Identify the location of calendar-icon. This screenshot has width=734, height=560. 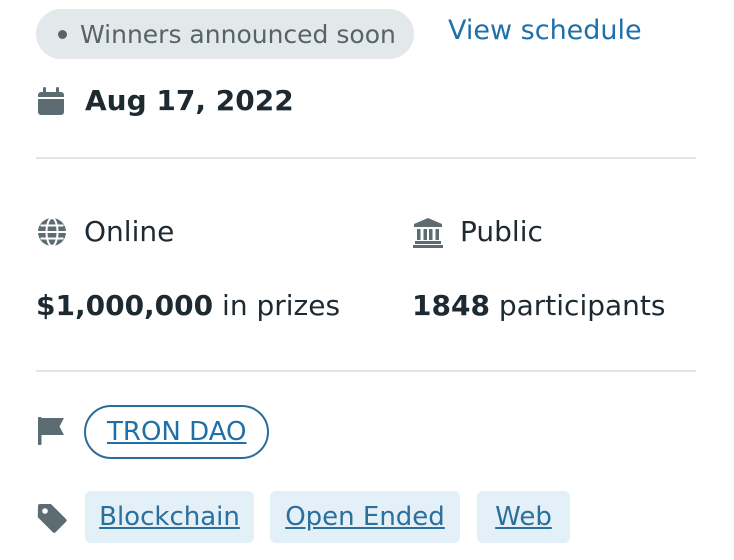
(51, 100).